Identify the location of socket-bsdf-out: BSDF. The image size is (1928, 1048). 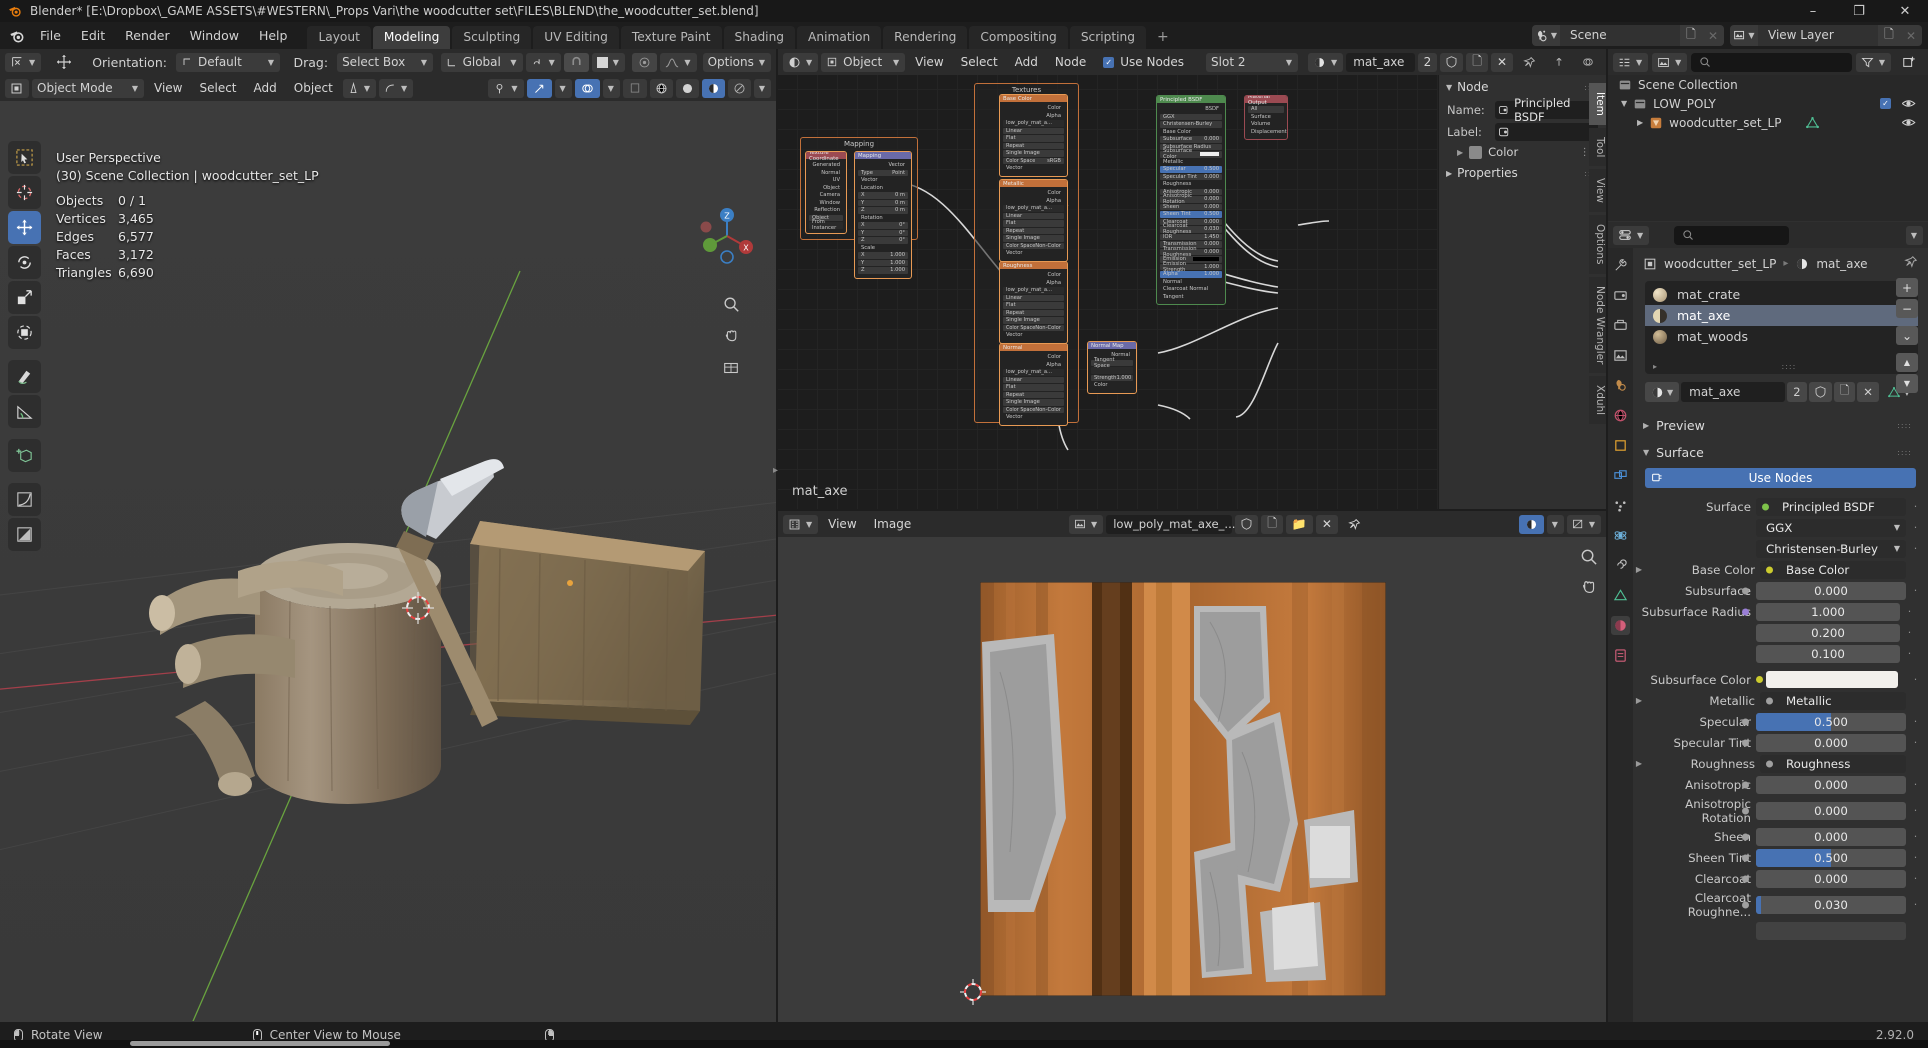
(1191, 109).